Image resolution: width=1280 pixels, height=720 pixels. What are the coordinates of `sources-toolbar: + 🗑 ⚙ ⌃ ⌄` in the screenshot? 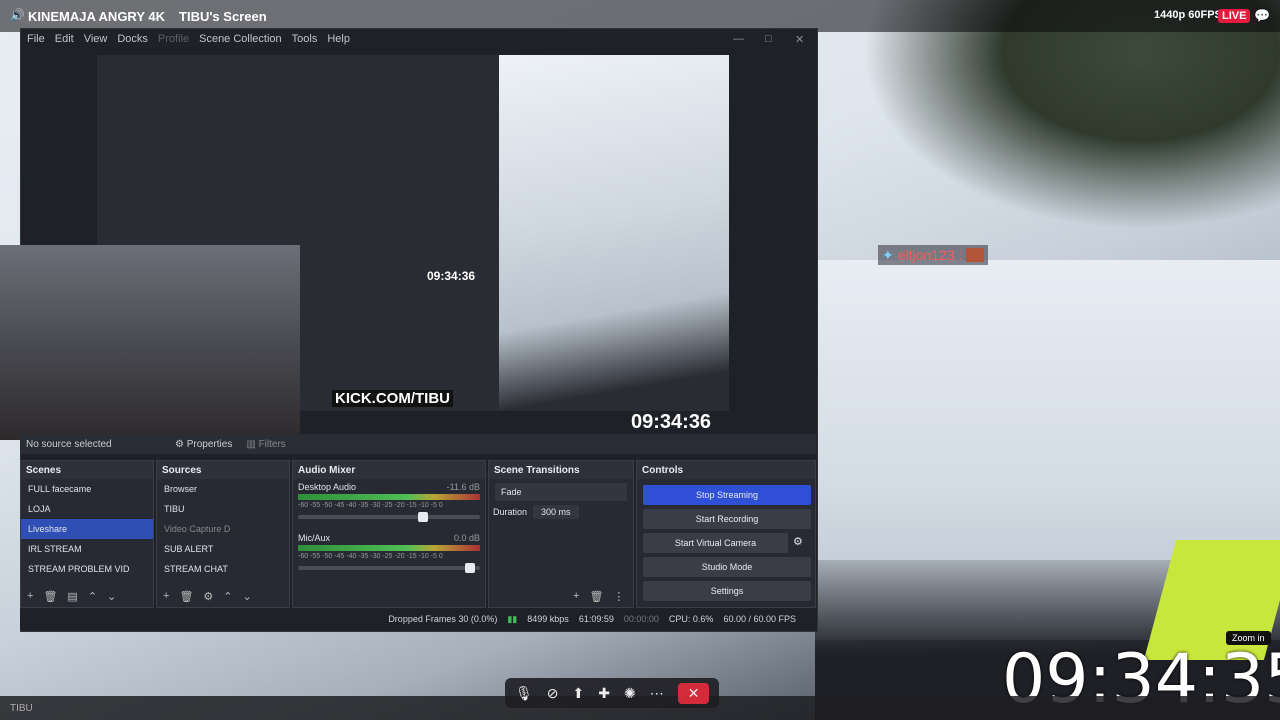 It's located at (207, 596).